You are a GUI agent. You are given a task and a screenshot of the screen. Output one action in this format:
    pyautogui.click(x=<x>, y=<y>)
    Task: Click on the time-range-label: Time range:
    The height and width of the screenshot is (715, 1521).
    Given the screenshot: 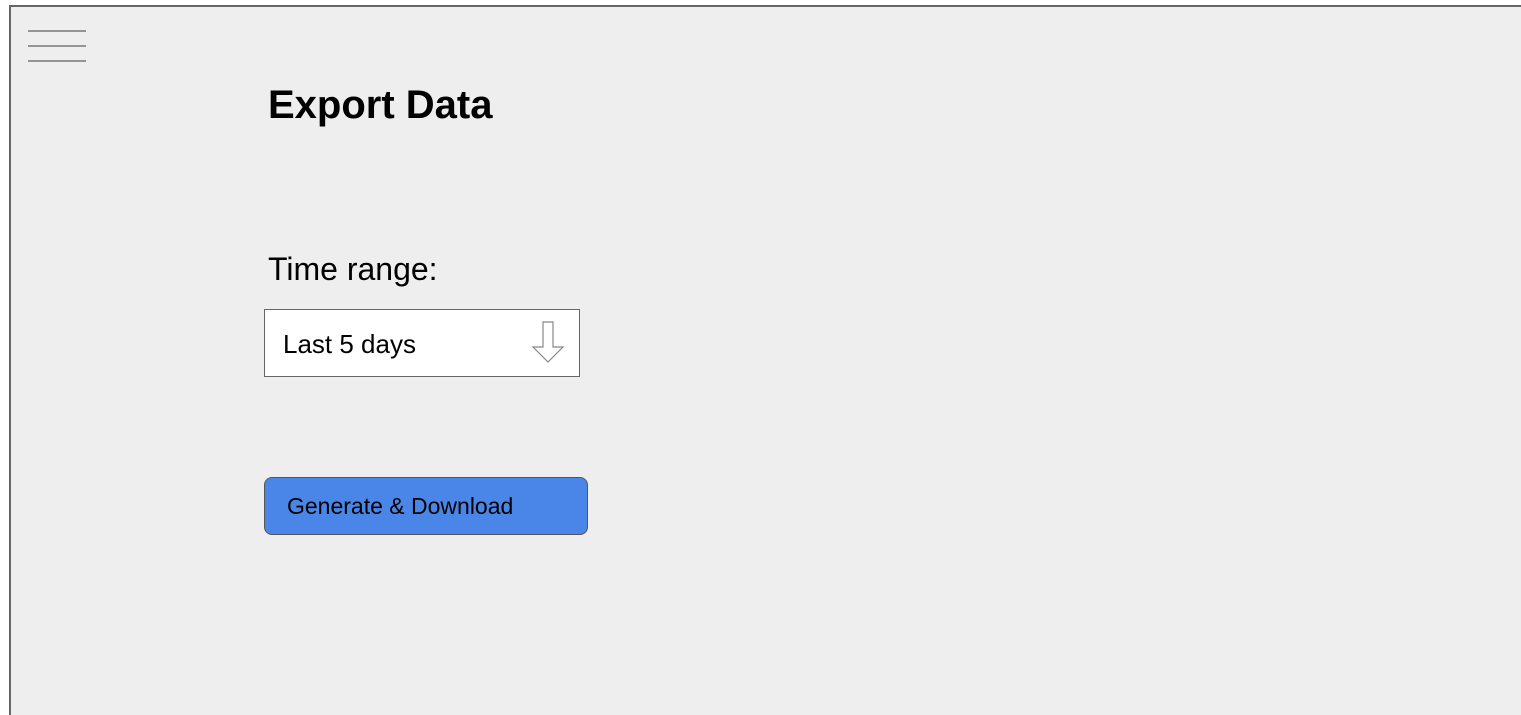 What is the action you would take?
    pyautogui.click(x=353, y=269)
    